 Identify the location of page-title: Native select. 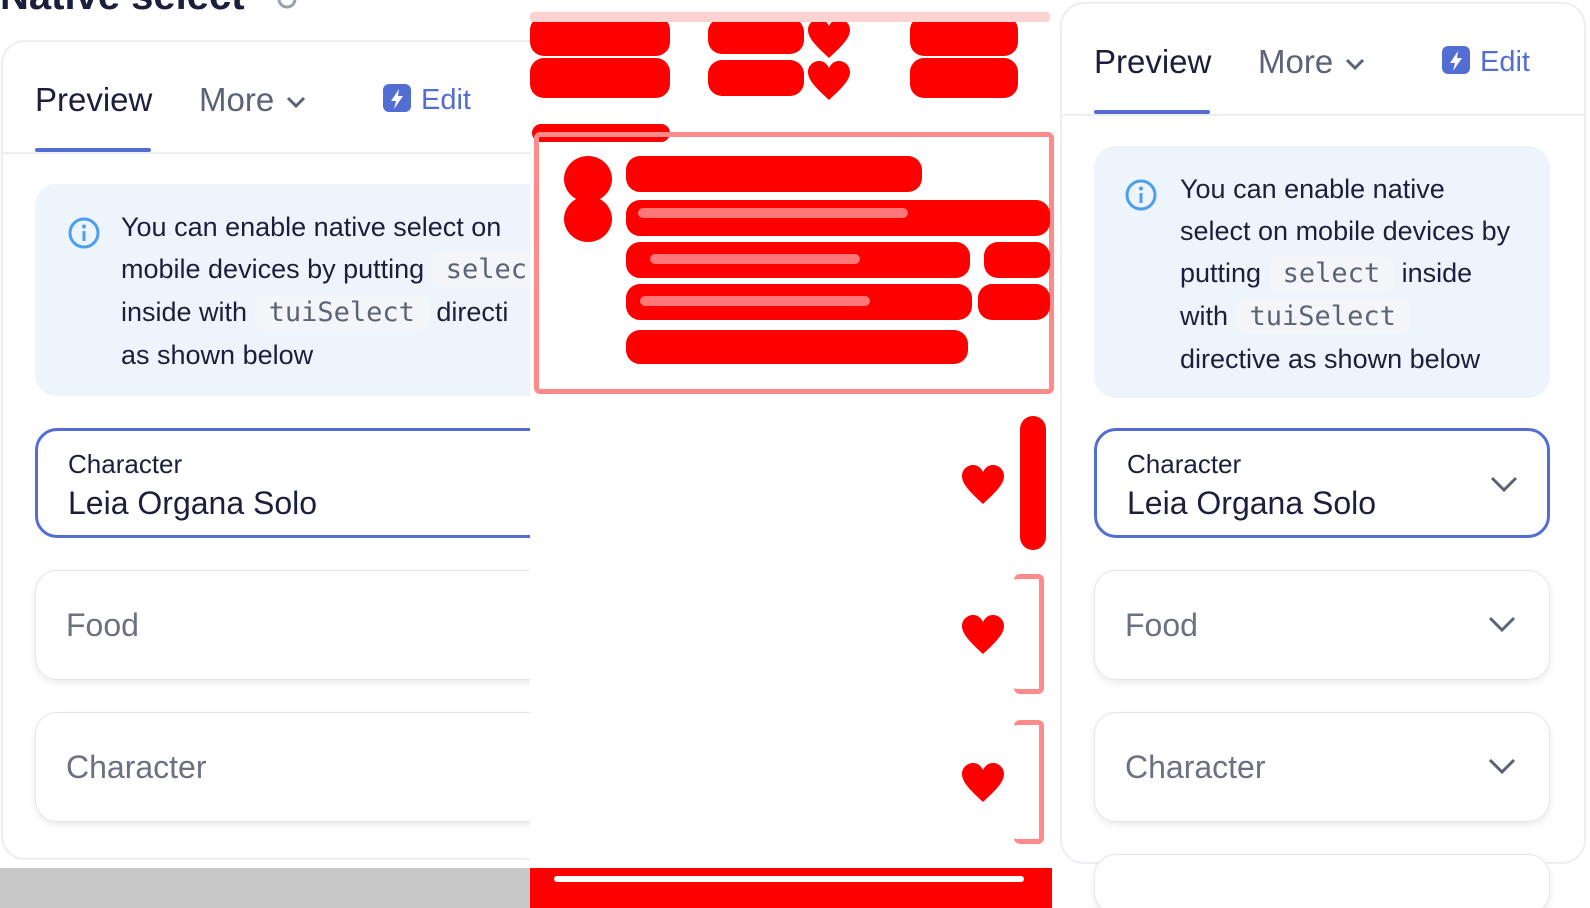
(122, 9).